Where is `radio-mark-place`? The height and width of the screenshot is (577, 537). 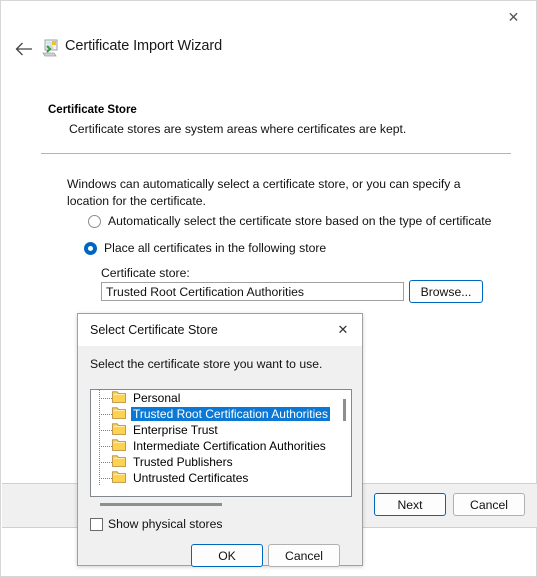
radio-mark-place is located at coordinates (90, 248).